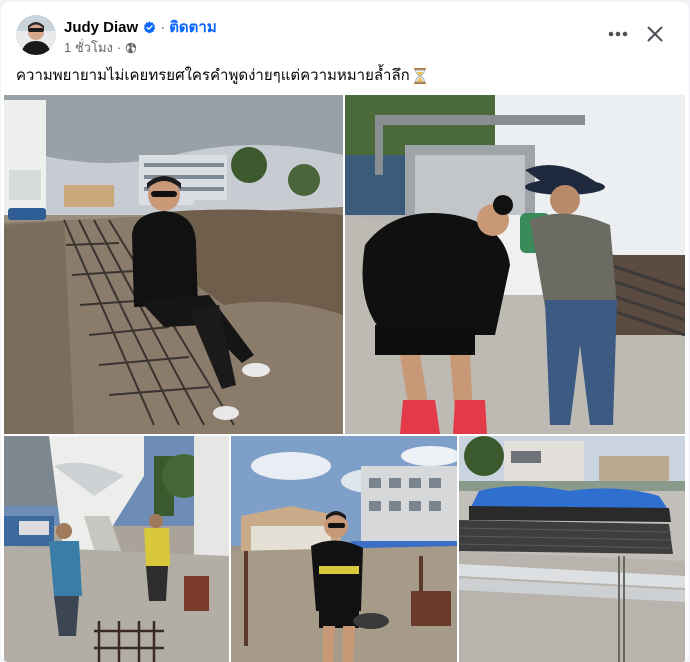 The image size is (690, 662). Describe the element at coordinates (131, 48) in the screenshot. I see `globe-icon` at that location.